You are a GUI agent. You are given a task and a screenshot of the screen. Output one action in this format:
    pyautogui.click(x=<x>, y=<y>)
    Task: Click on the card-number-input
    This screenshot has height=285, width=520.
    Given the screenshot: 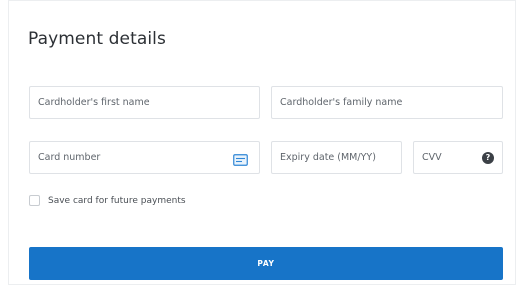 What is the action you would take?
    pyautogui.click(x=144, y=157)
    